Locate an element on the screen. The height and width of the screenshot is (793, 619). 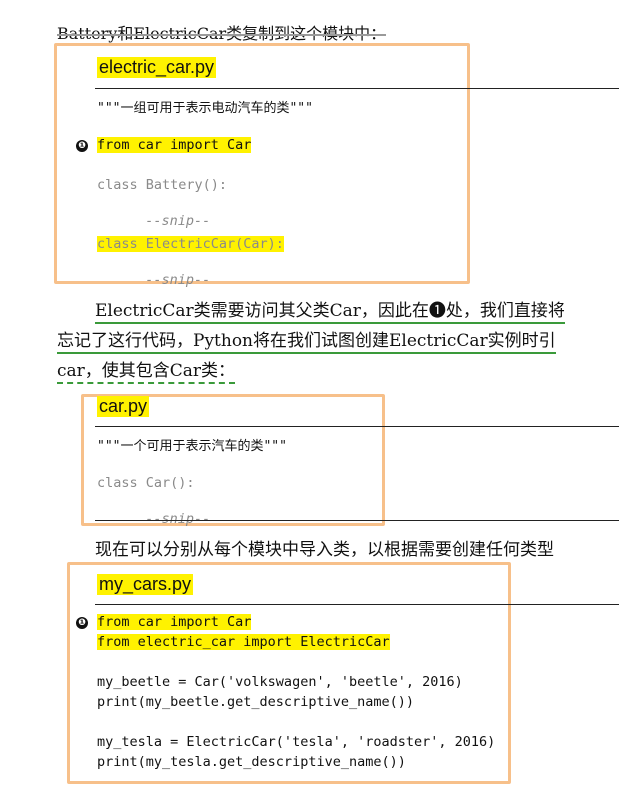
file-title-electric-car: electric_car.py is located at coordinates (157, 67).